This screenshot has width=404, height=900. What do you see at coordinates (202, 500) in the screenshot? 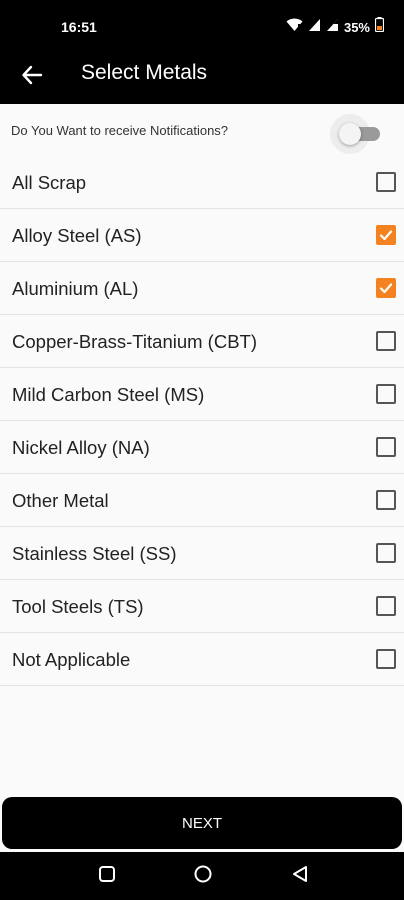
I see `metal-option: Other Metal` at bounding box center [202, 500].